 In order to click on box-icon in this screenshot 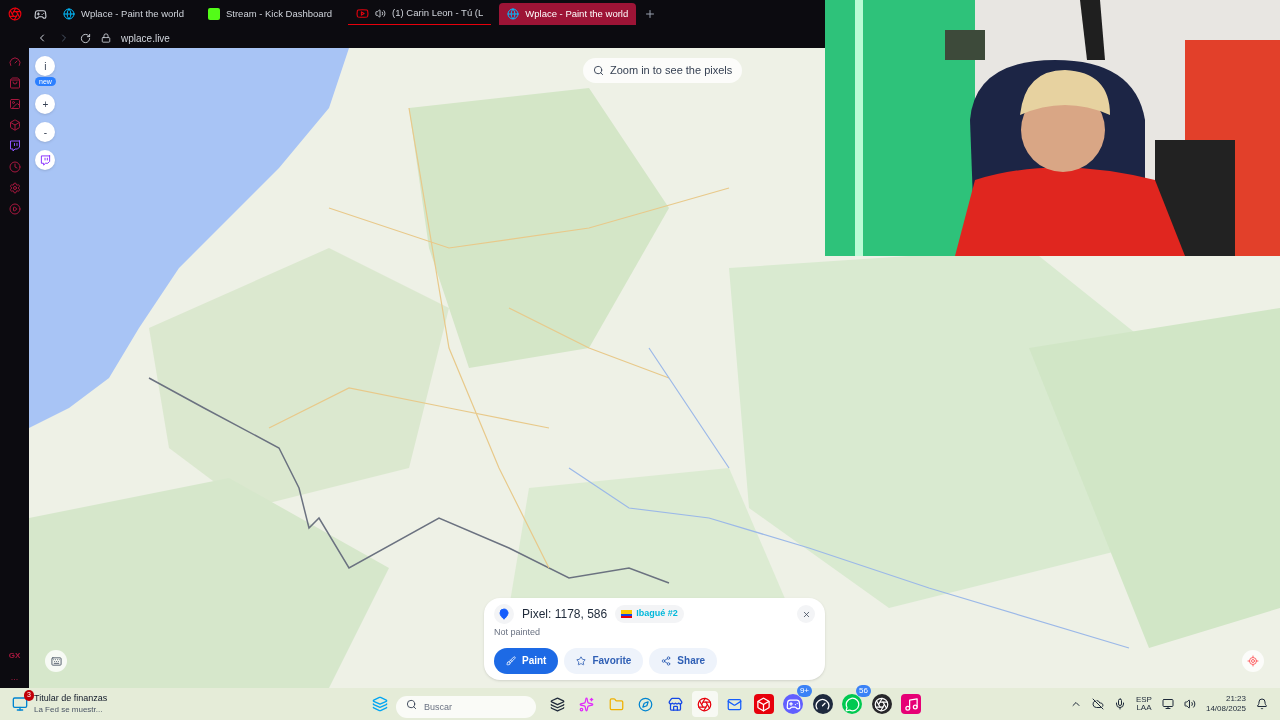, I will do `click(14, 125)`.